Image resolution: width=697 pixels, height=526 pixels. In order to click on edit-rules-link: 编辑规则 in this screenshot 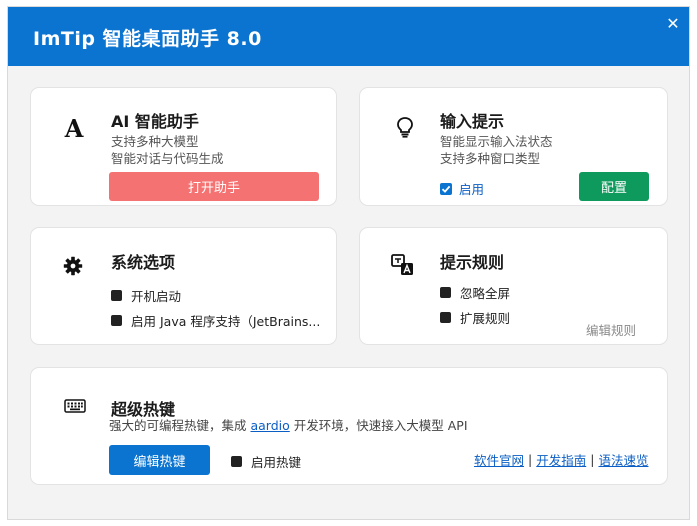, I will do `click(611, 329)`.